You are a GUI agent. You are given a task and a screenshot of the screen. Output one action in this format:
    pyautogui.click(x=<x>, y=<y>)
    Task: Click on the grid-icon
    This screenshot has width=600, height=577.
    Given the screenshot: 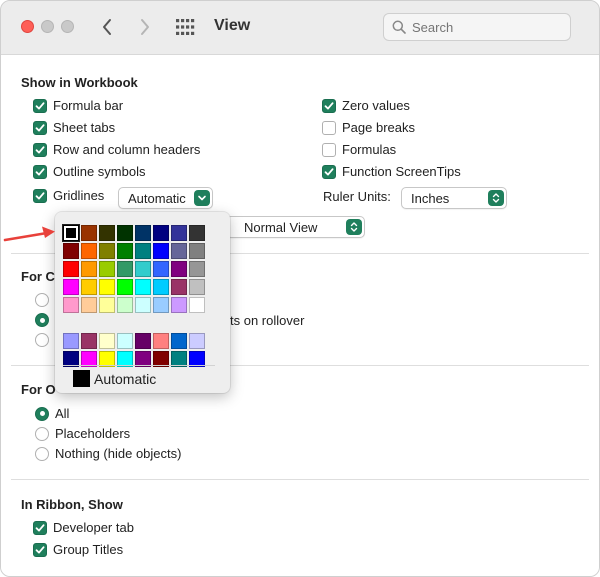 What is the action you would take?
    pyautogui.click(x=185, y=27)
    